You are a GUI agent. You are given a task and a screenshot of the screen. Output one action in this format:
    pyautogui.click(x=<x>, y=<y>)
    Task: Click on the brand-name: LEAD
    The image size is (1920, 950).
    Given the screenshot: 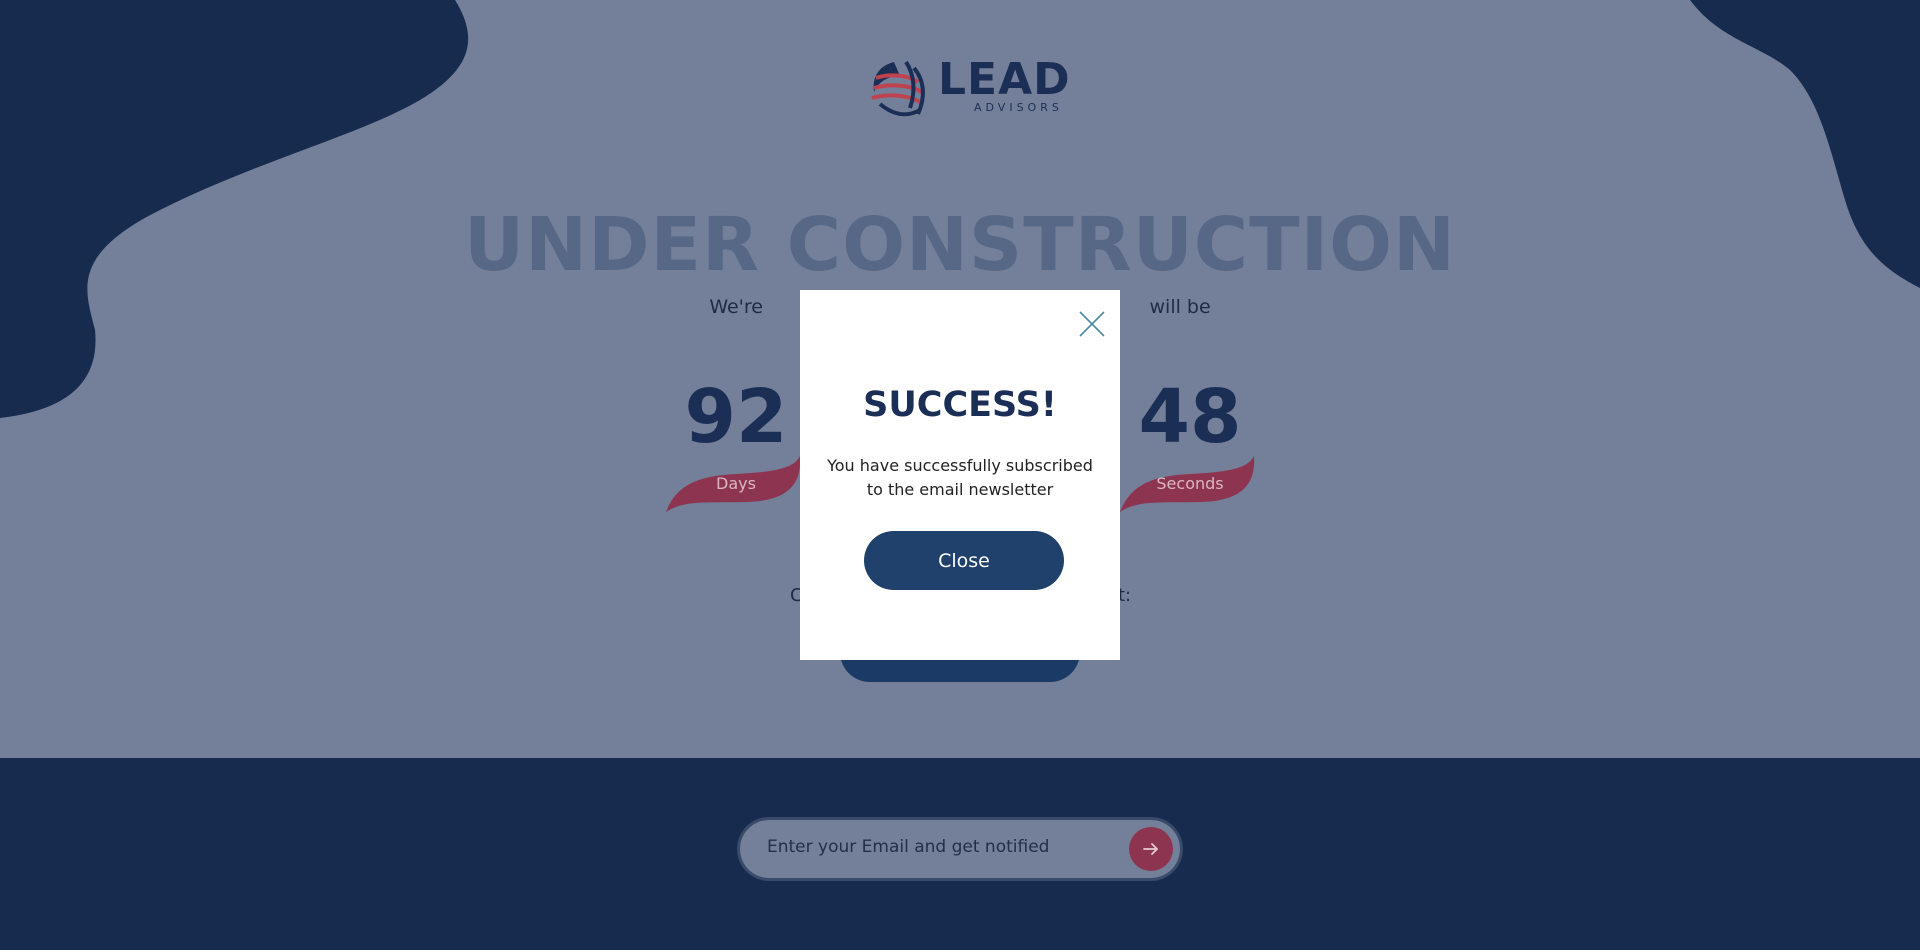 What is the action you would take?
    pyautogui.click(x=1004, y=79)
    